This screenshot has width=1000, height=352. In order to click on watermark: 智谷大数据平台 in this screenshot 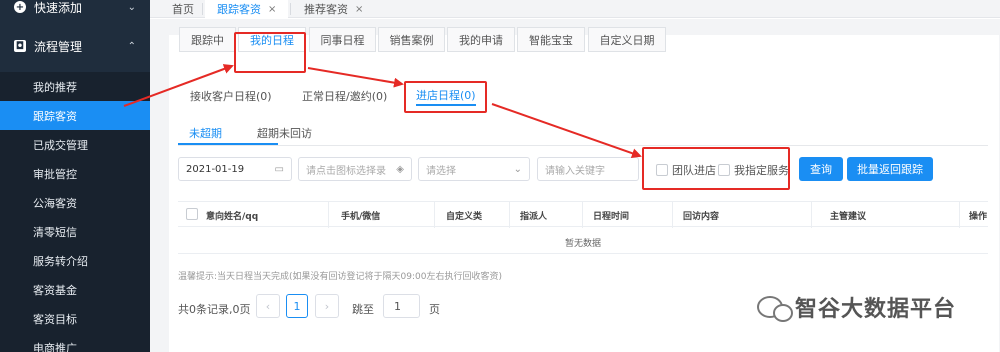, I will do `click(856, 307)`.